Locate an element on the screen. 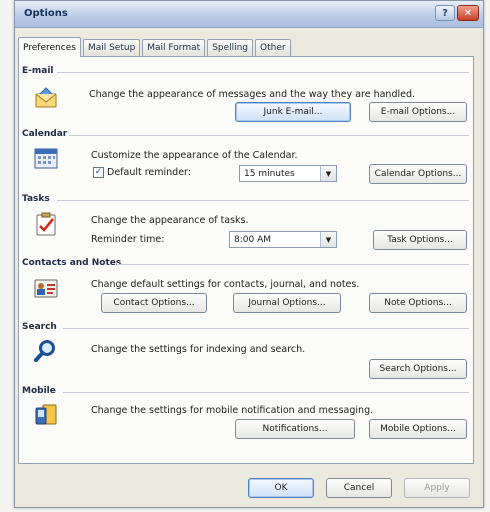 This screenshot has height=512, width=490. close-icon: ✕ is located at coordinates (468, 13).